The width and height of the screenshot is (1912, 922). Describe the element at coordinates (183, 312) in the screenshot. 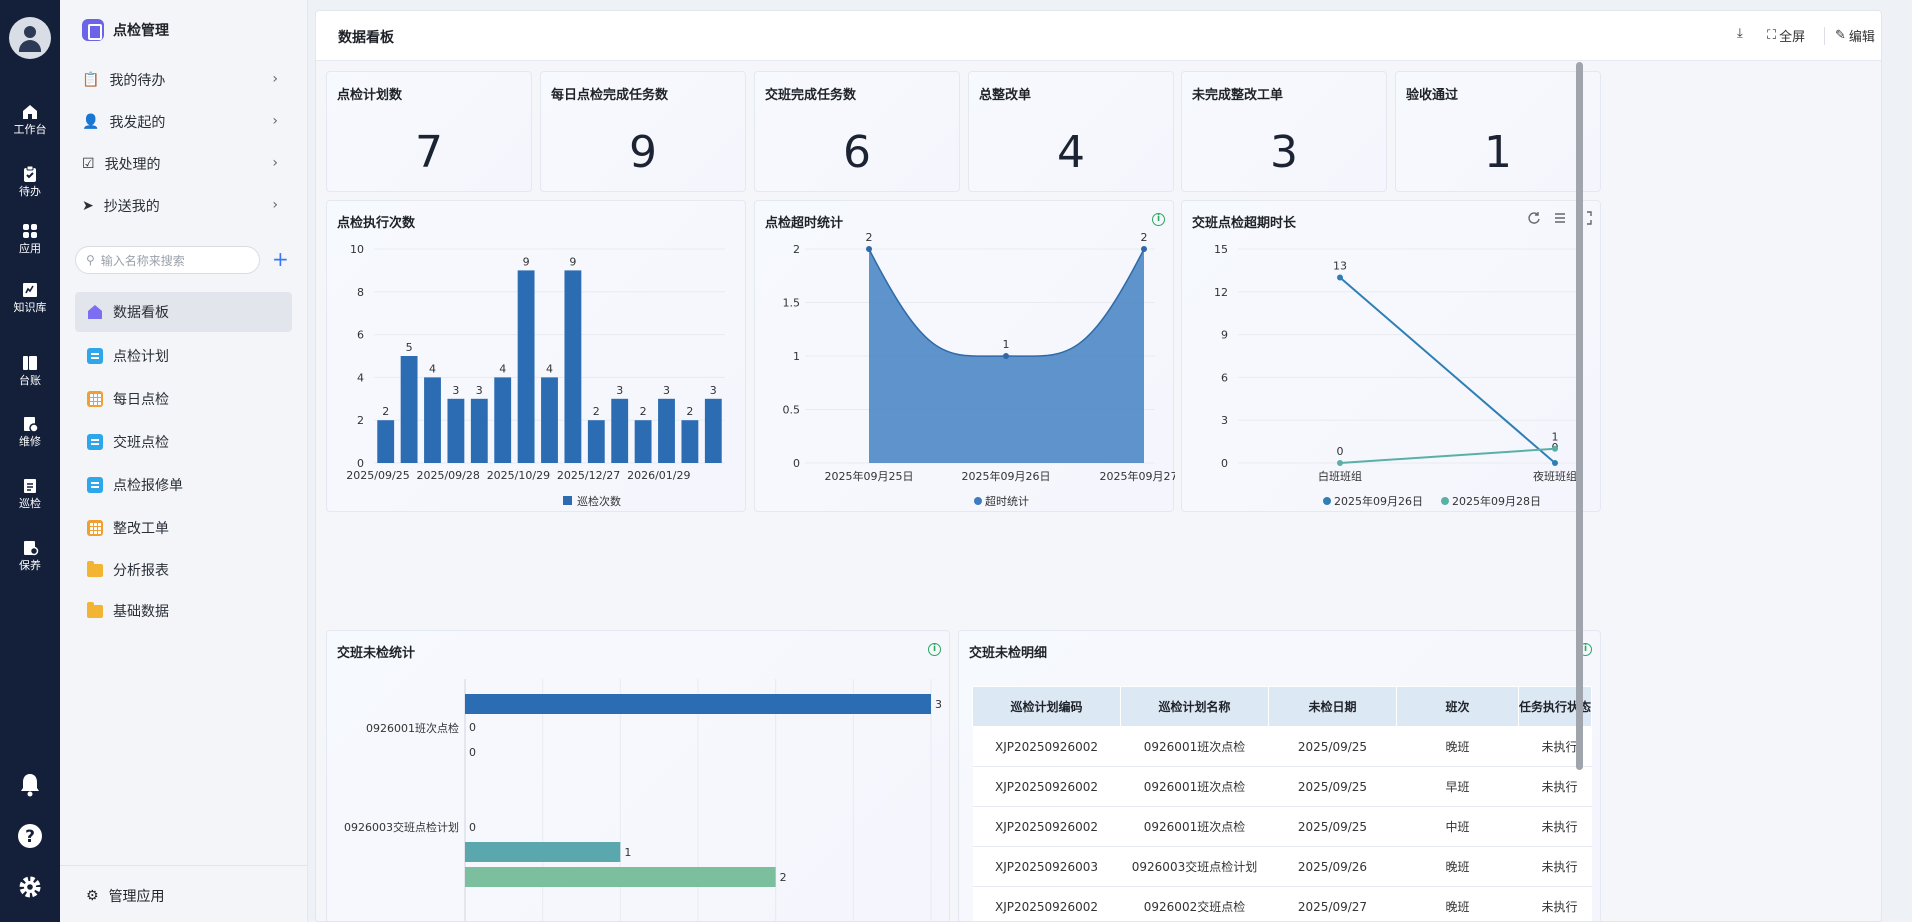

I see `nav-dashboard: 数据看板` at that location.